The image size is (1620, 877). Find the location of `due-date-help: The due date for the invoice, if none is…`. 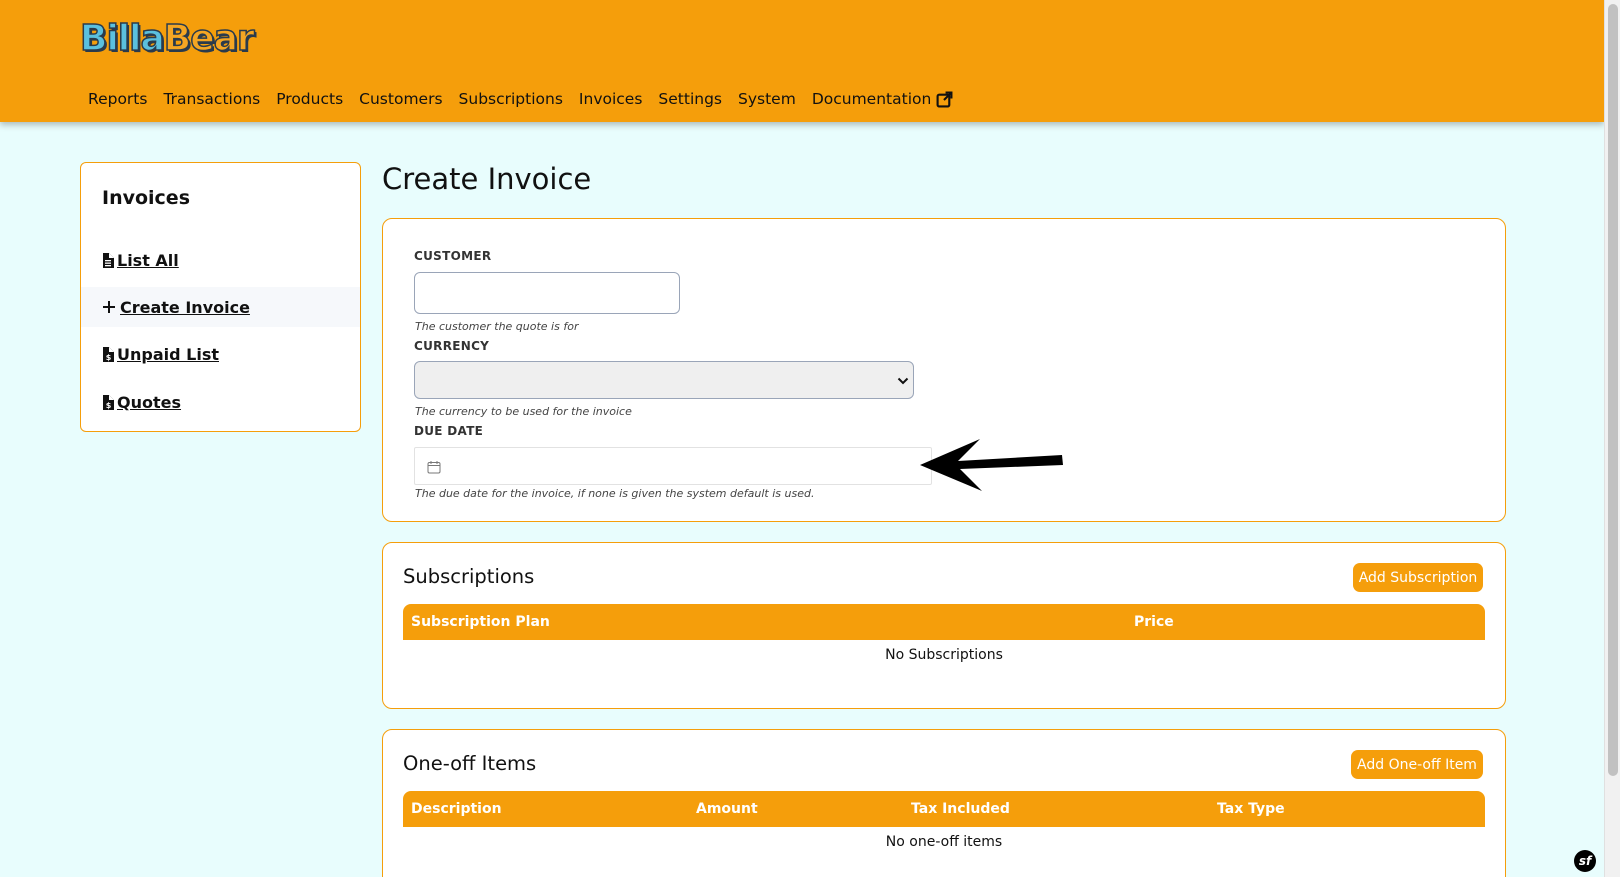

due-date-help: The due date for the invoice, if none is… is located at coordinates (615, 493).